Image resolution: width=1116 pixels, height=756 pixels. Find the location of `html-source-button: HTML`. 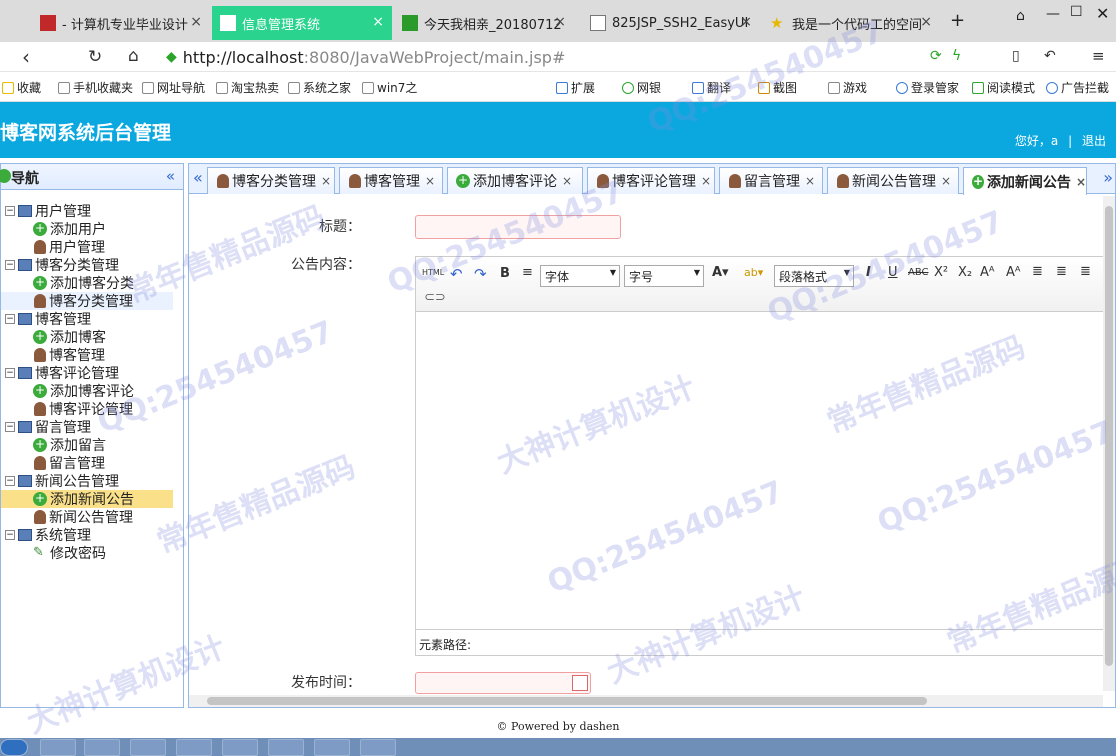

html-source-button: HTML is located at coordinates (433, 272).